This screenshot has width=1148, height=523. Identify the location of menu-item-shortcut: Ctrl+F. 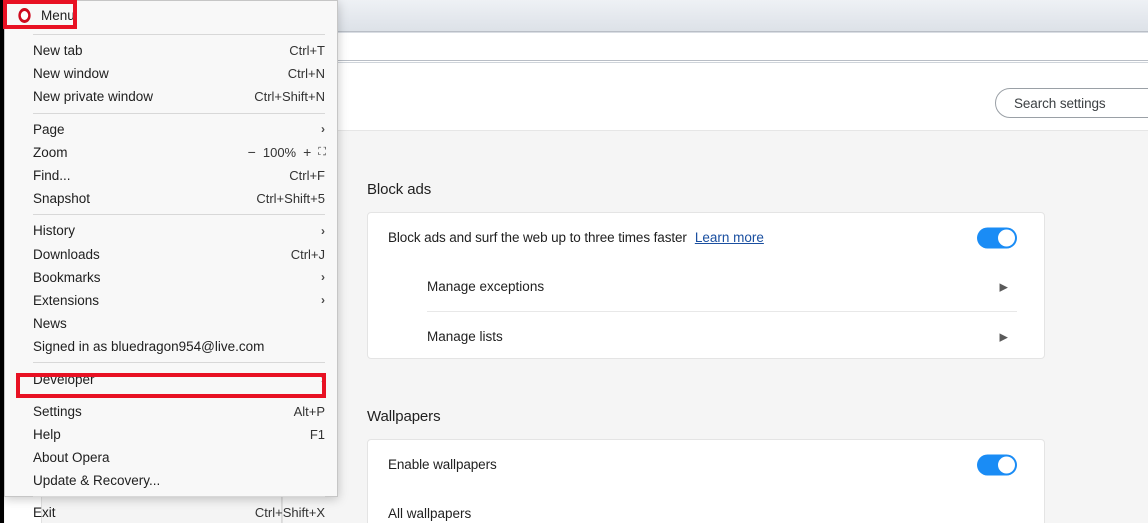
(307, 176).